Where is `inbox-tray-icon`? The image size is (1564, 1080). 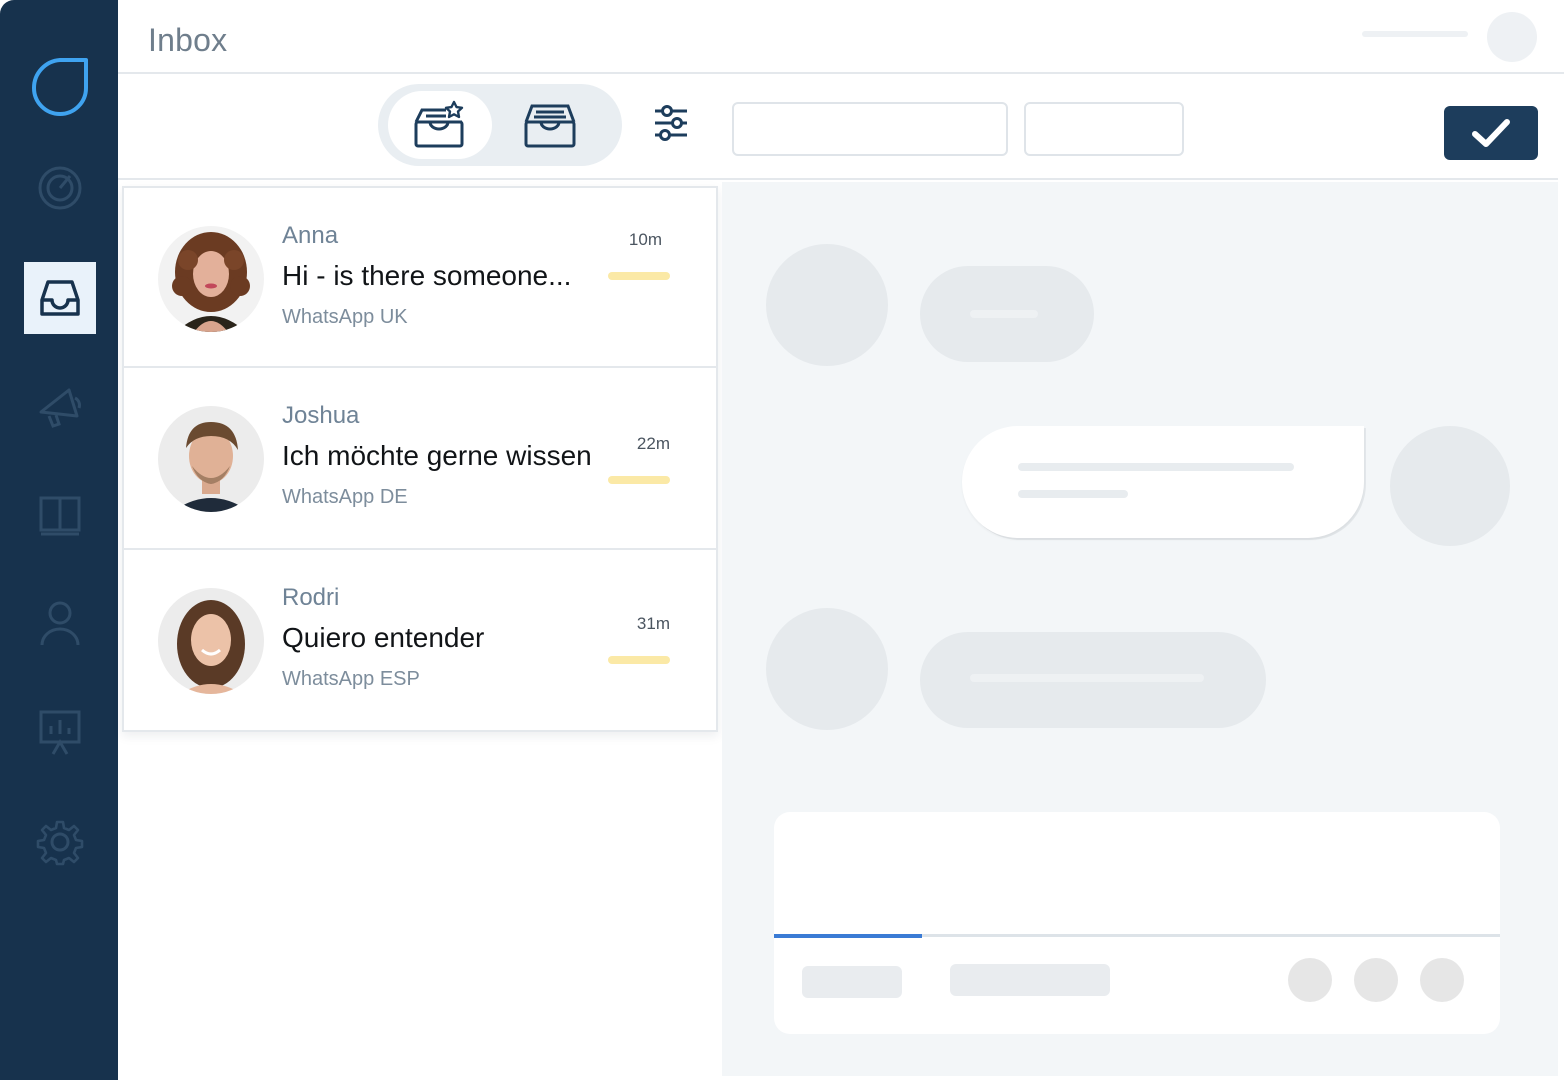 inbox-tray-icon is located at coordinates (550, 126).